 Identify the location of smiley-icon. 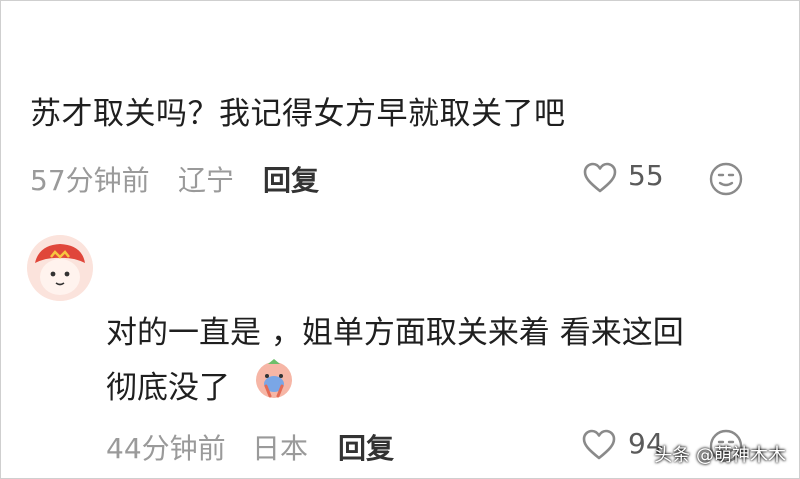
(726, 179).